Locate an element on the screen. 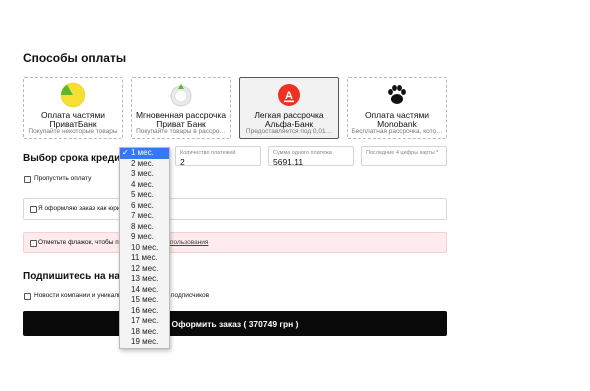 This screenshot has width=590, height=391. svg-text: А is located at coordinates (289, 96).